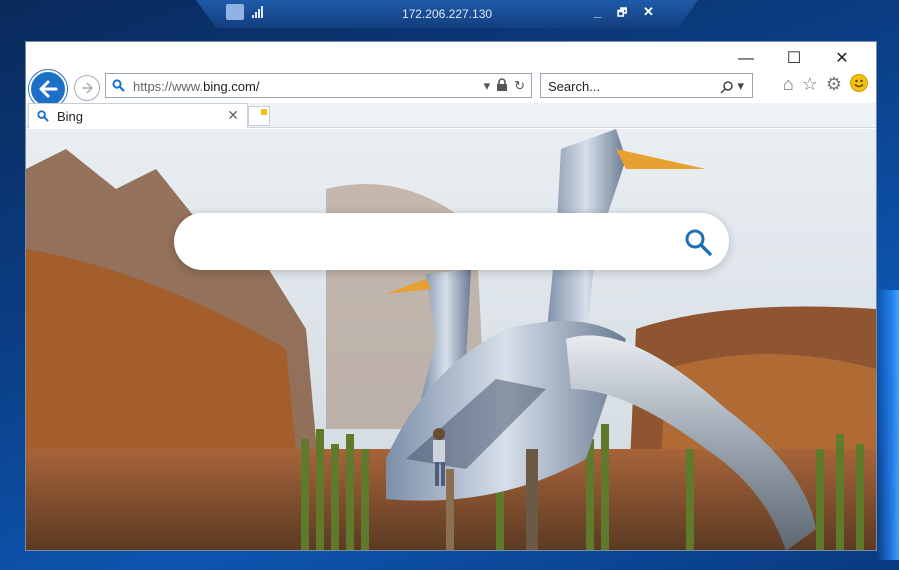 This screenshot has height=570, width=899. I want to click on forward-button, so click(87, 88).